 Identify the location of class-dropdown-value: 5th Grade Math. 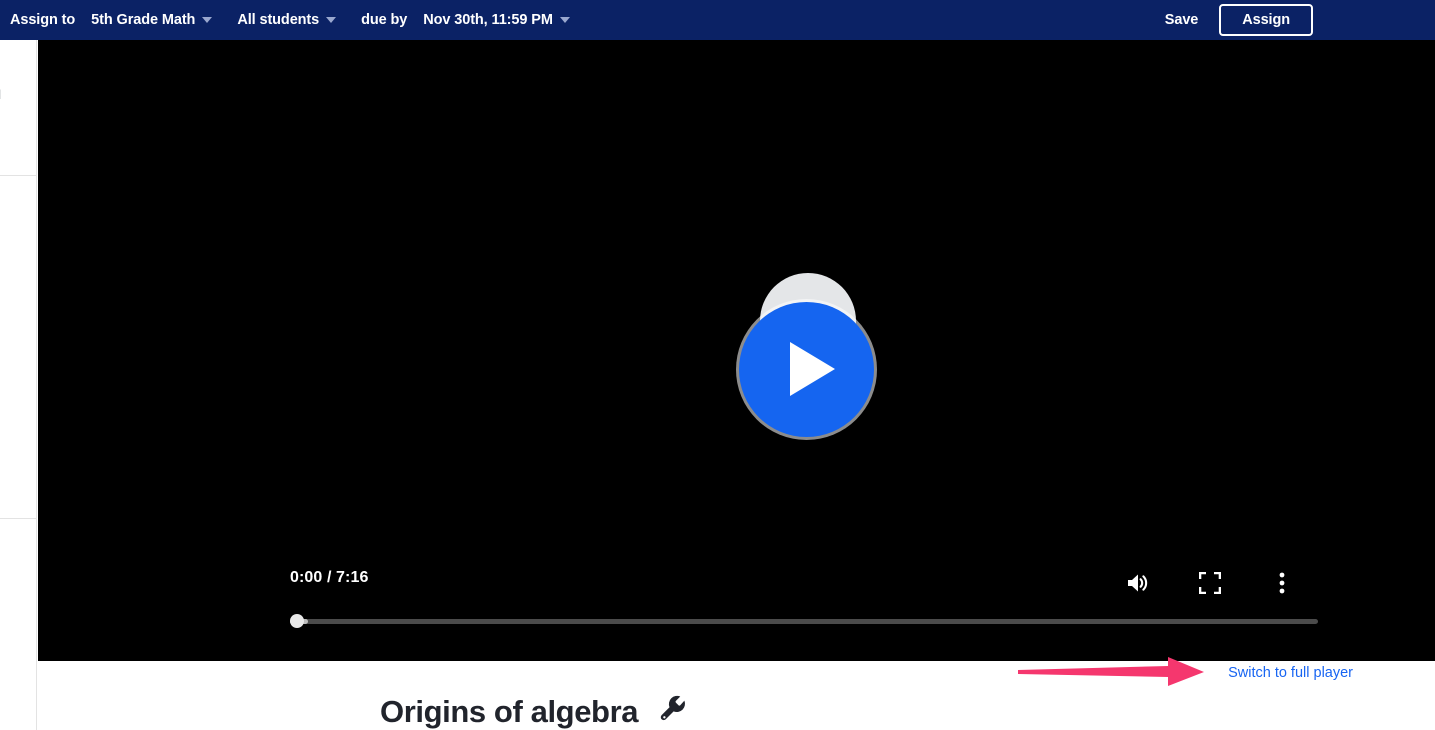
(143, 20).